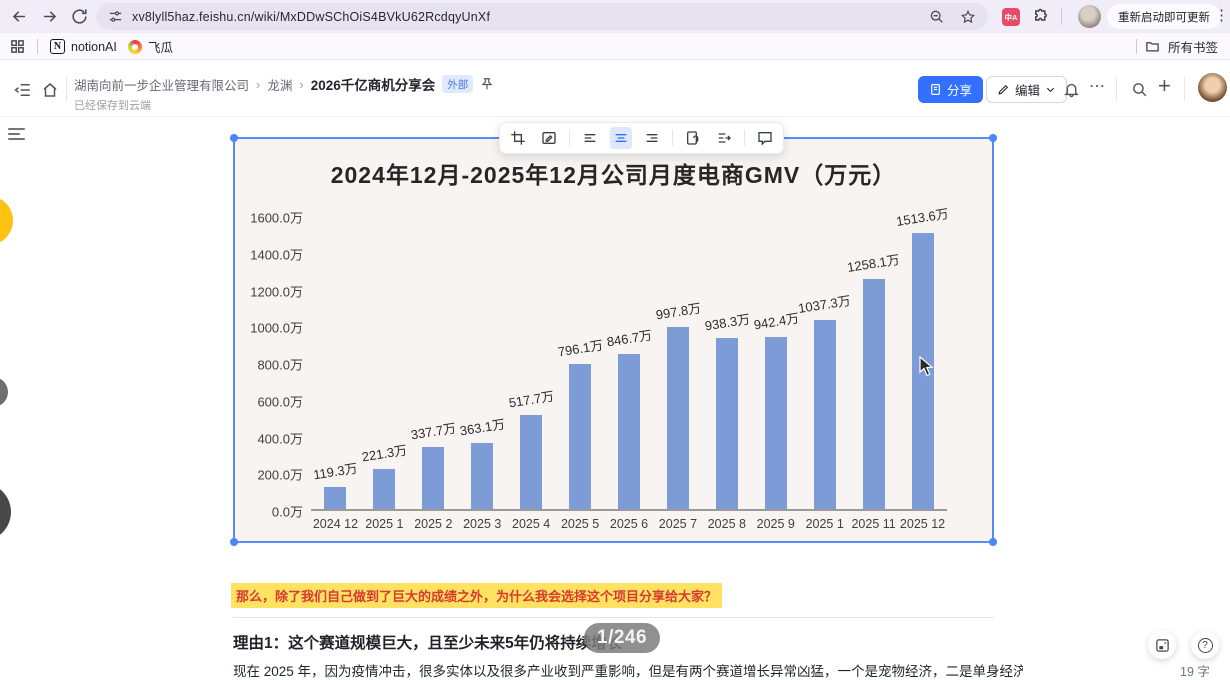 The width and height of the screenshot is (1230, 680). I want to click on doc-outline-icon, so click(16, 135).